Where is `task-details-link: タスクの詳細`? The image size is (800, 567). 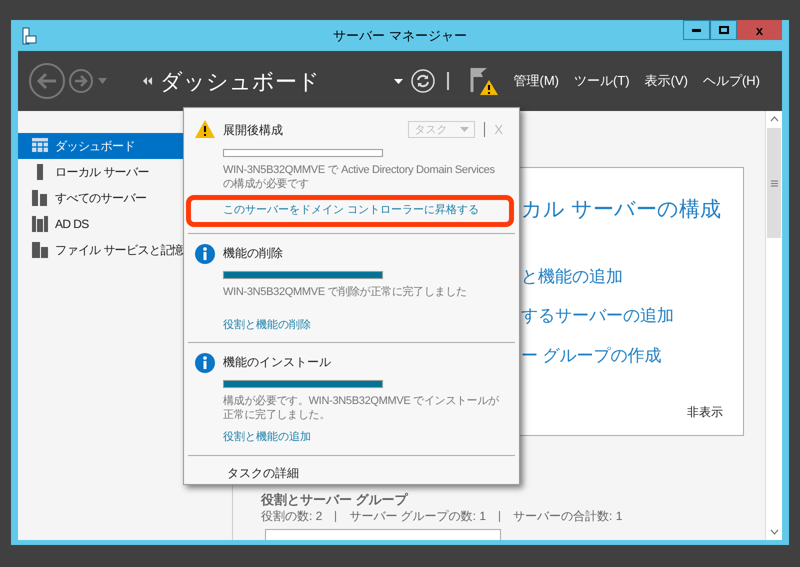 task-details-link: タスクの詳細 is located at coordinates (351, 468).